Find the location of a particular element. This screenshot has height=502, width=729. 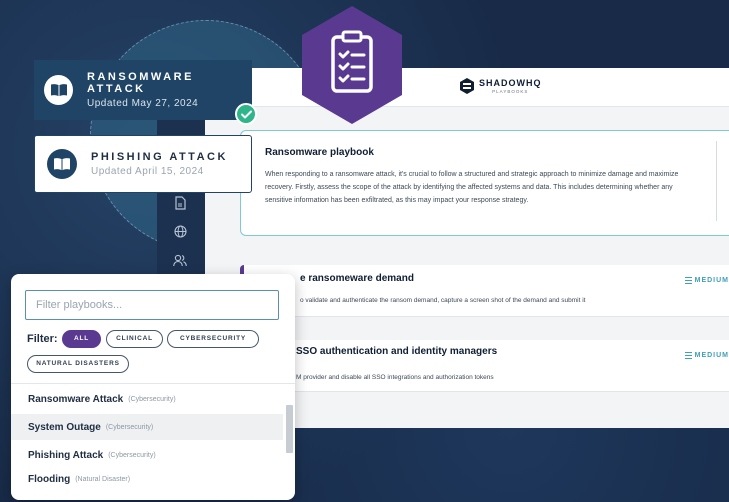

list-item: Flooding (Natural Disaster) is located at coordinates (147, 479).